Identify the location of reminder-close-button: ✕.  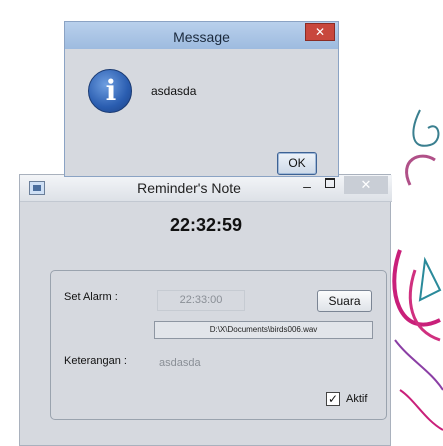
(366, 185).